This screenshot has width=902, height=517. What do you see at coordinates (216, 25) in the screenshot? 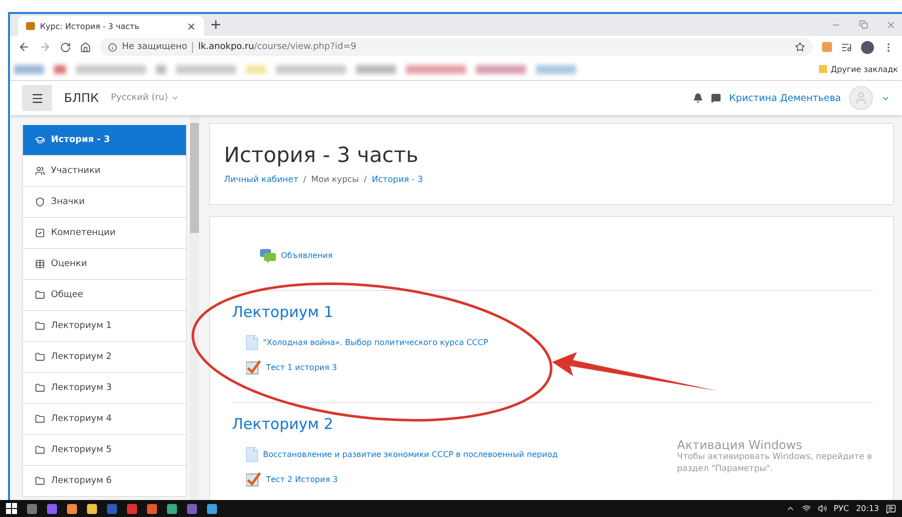
I see `new-tab-button: +` at bounding box center [216, 25].